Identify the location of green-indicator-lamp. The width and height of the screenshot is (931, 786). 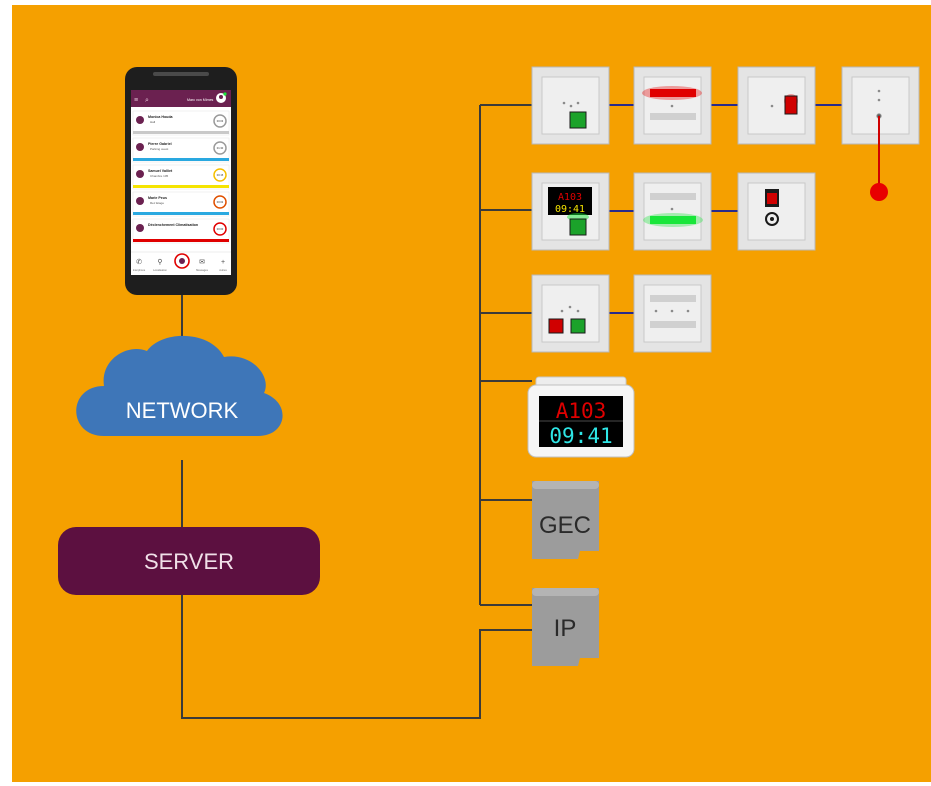
(673, 220).